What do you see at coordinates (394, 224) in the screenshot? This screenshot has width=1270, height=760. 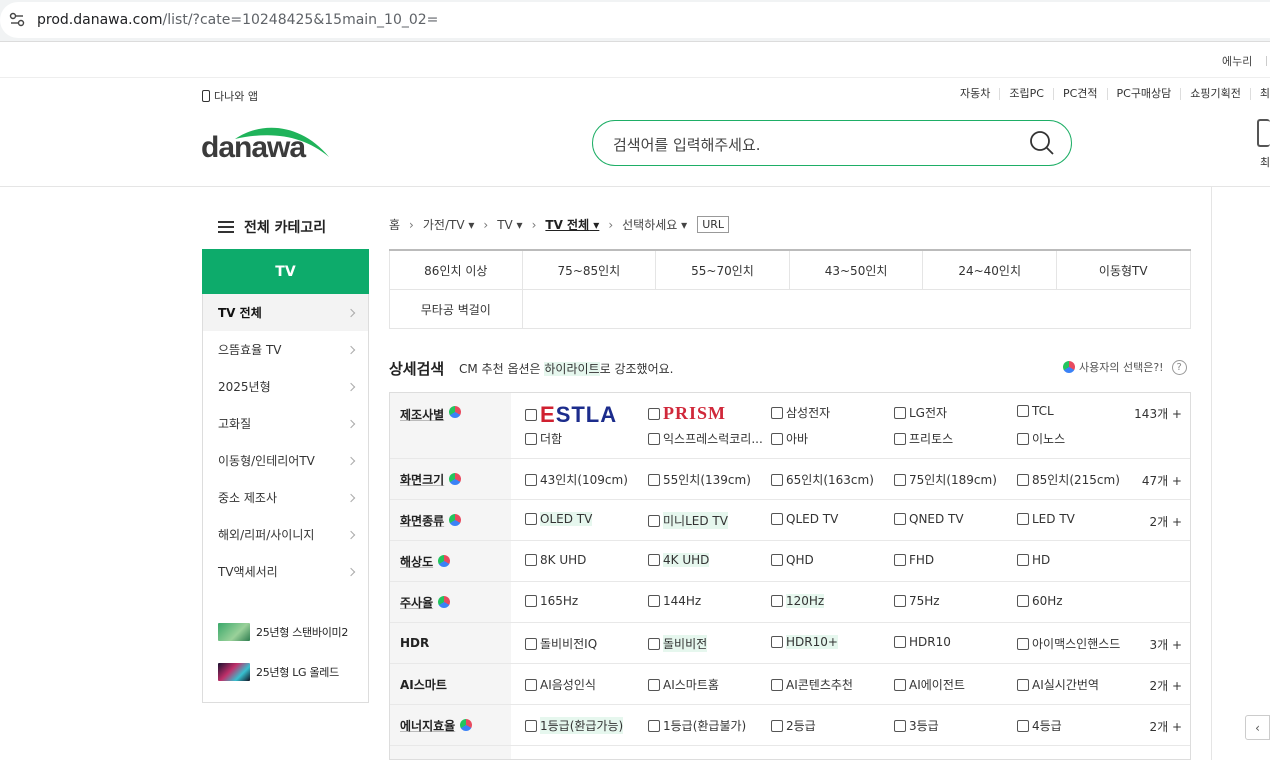 I see `breadcrumb-home: 홈` at bounding box center [394, 224].